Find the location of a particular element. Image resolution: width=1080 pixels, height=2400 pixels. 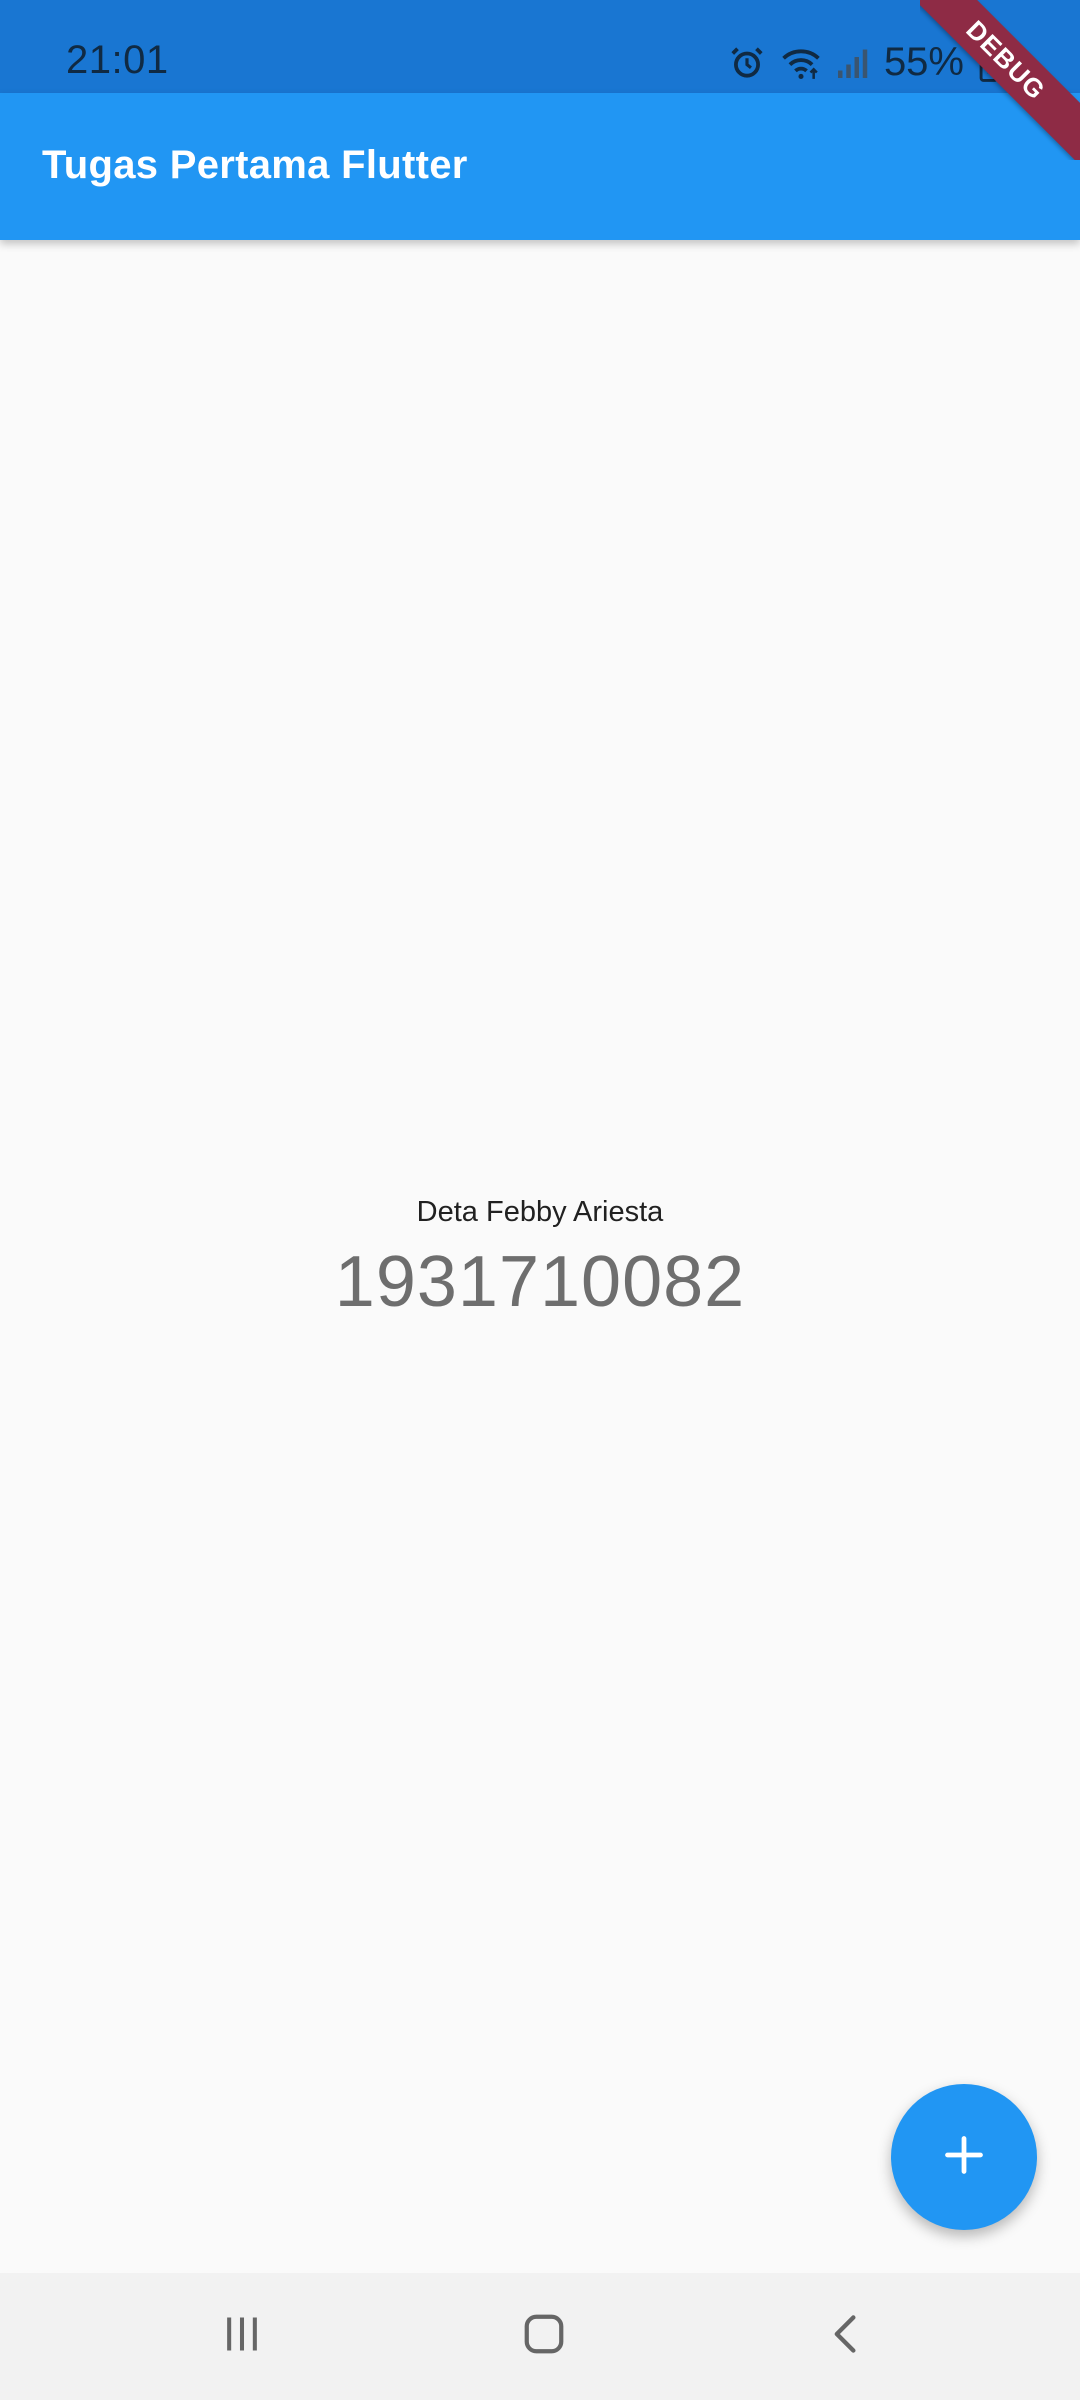

navigation-bar is located at coordinates (540, 2336).